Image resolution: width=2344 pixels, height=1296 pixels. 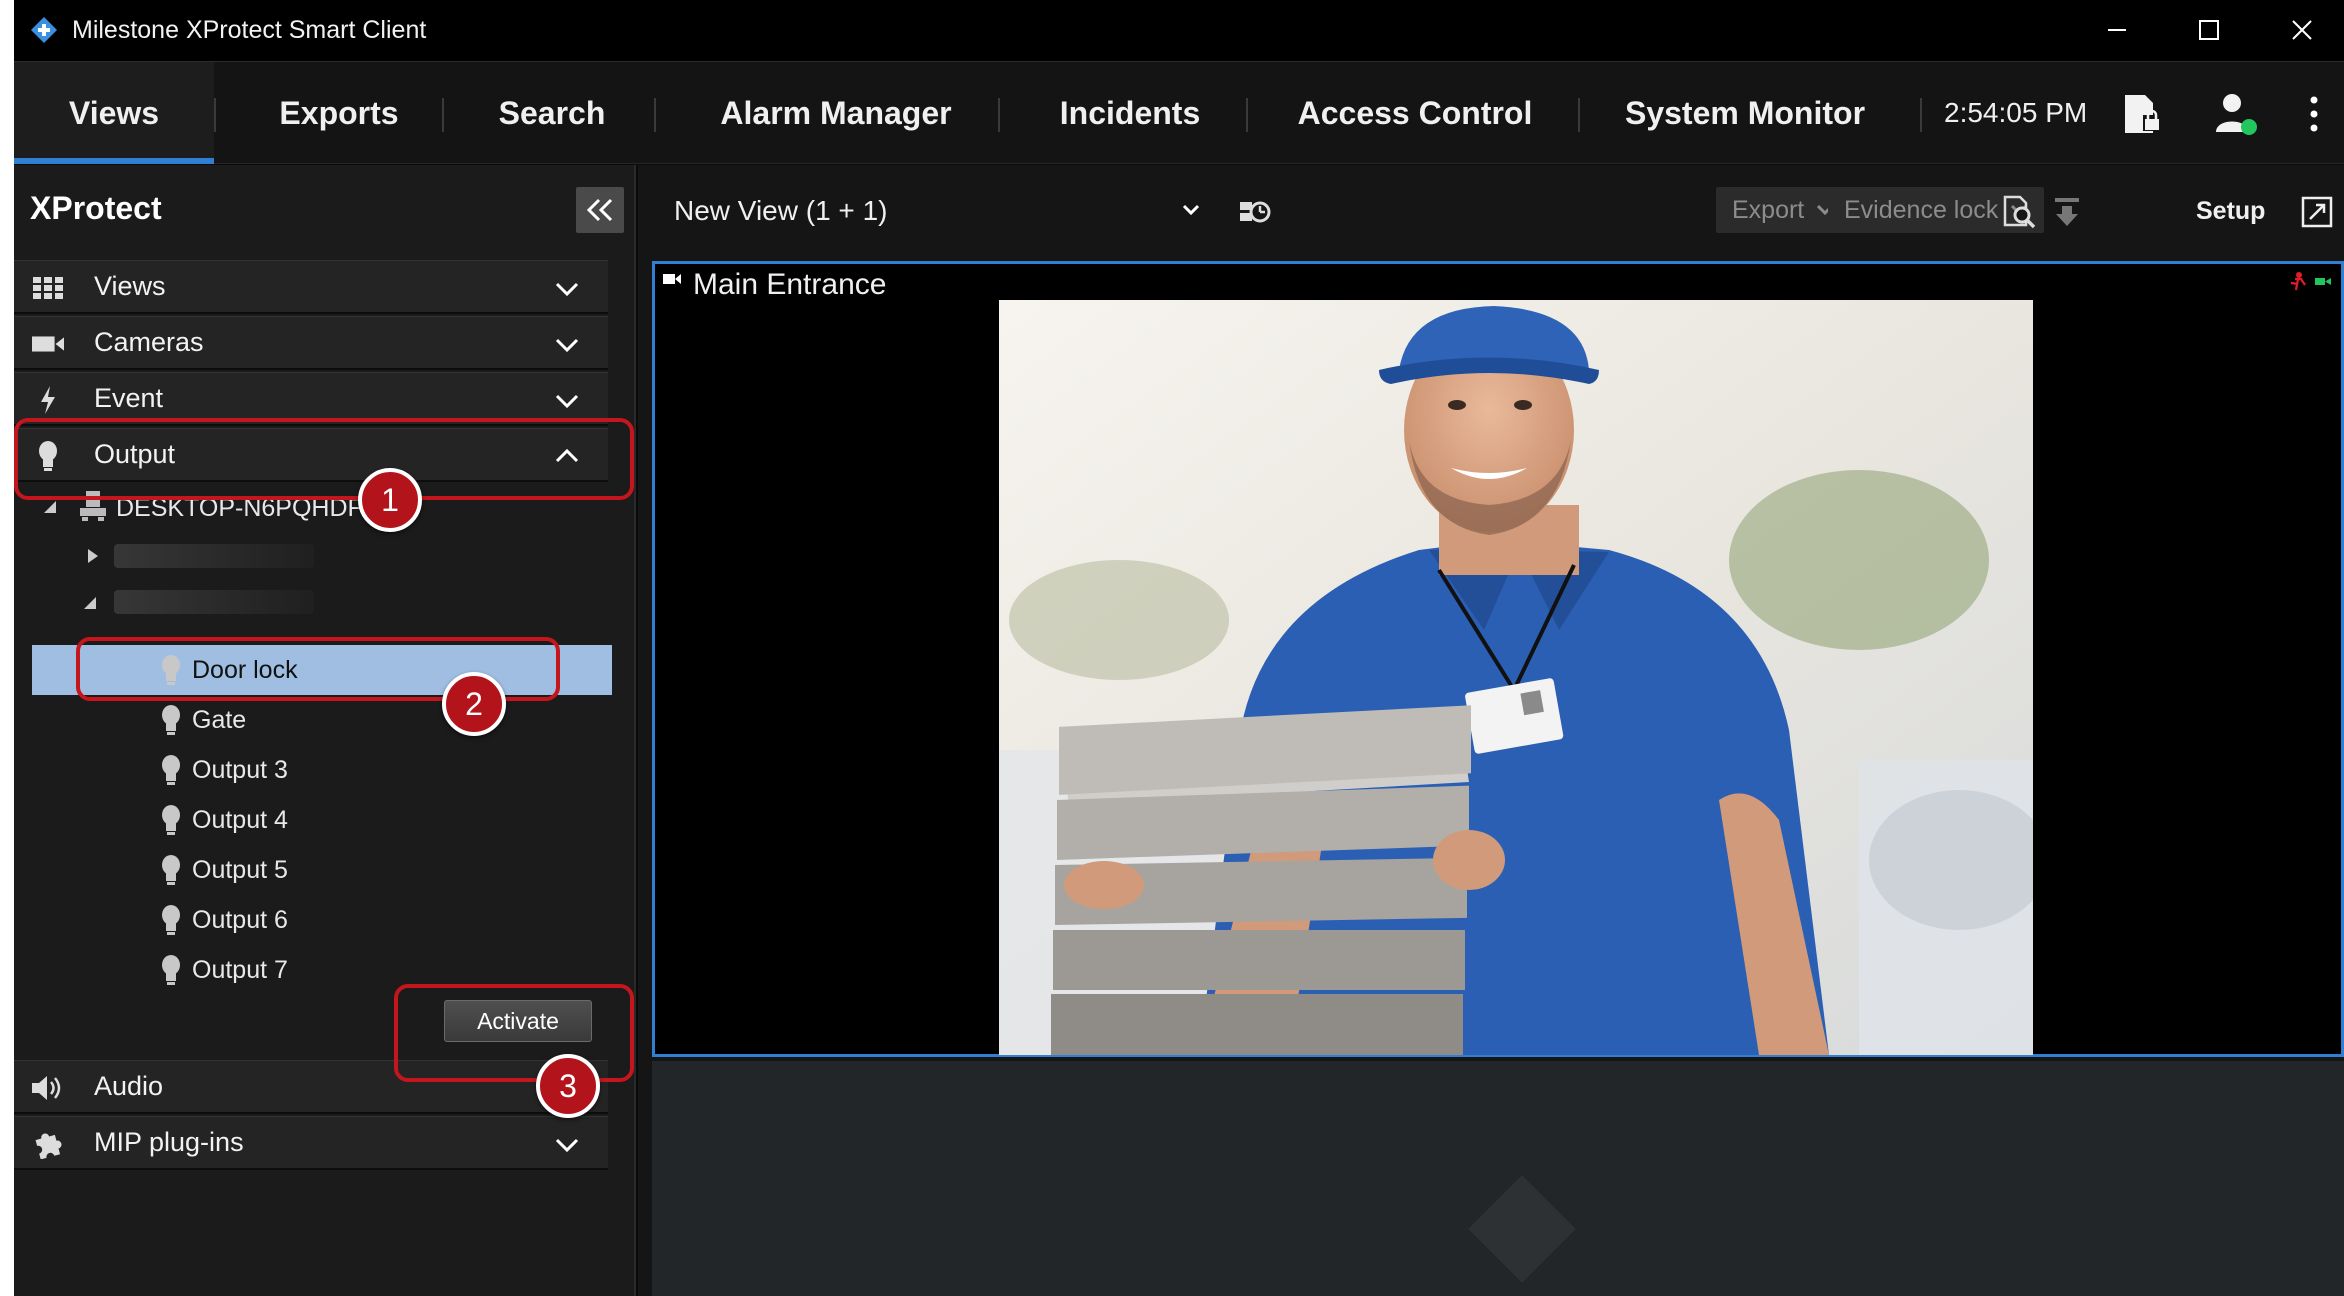 What do you see at coordinates (311, 287) in the screenshot?
I see `section-views: Views` at bounding box center [311, 287].